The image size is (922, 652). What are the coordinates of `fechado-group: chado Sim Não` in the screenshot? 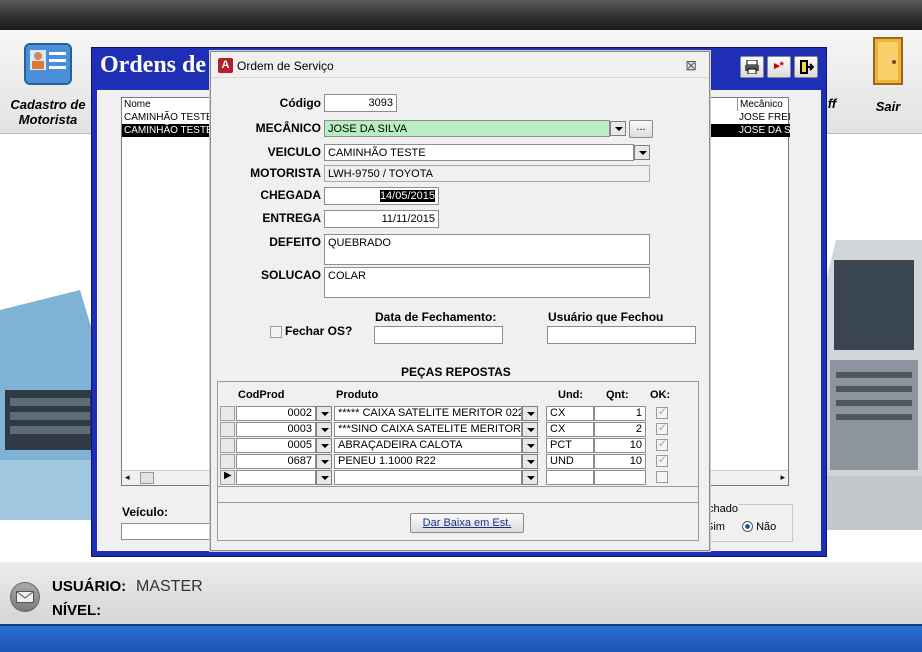 It's located at (747, 522).